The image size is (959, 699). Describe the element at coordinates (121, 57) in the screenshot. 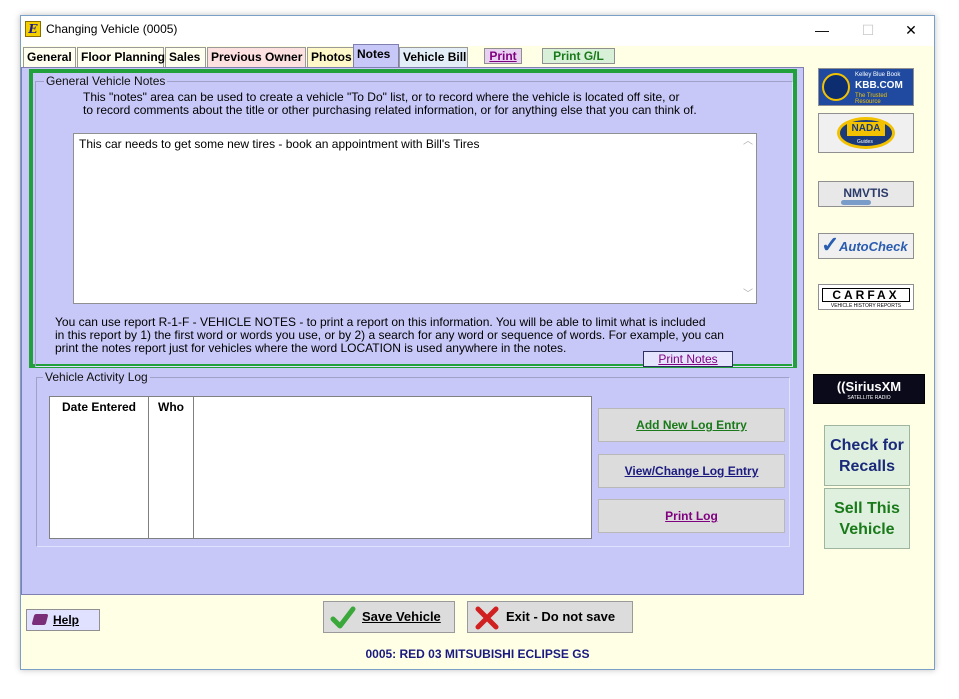

I see `tab-floor-planning: Floor Planning` at that location.